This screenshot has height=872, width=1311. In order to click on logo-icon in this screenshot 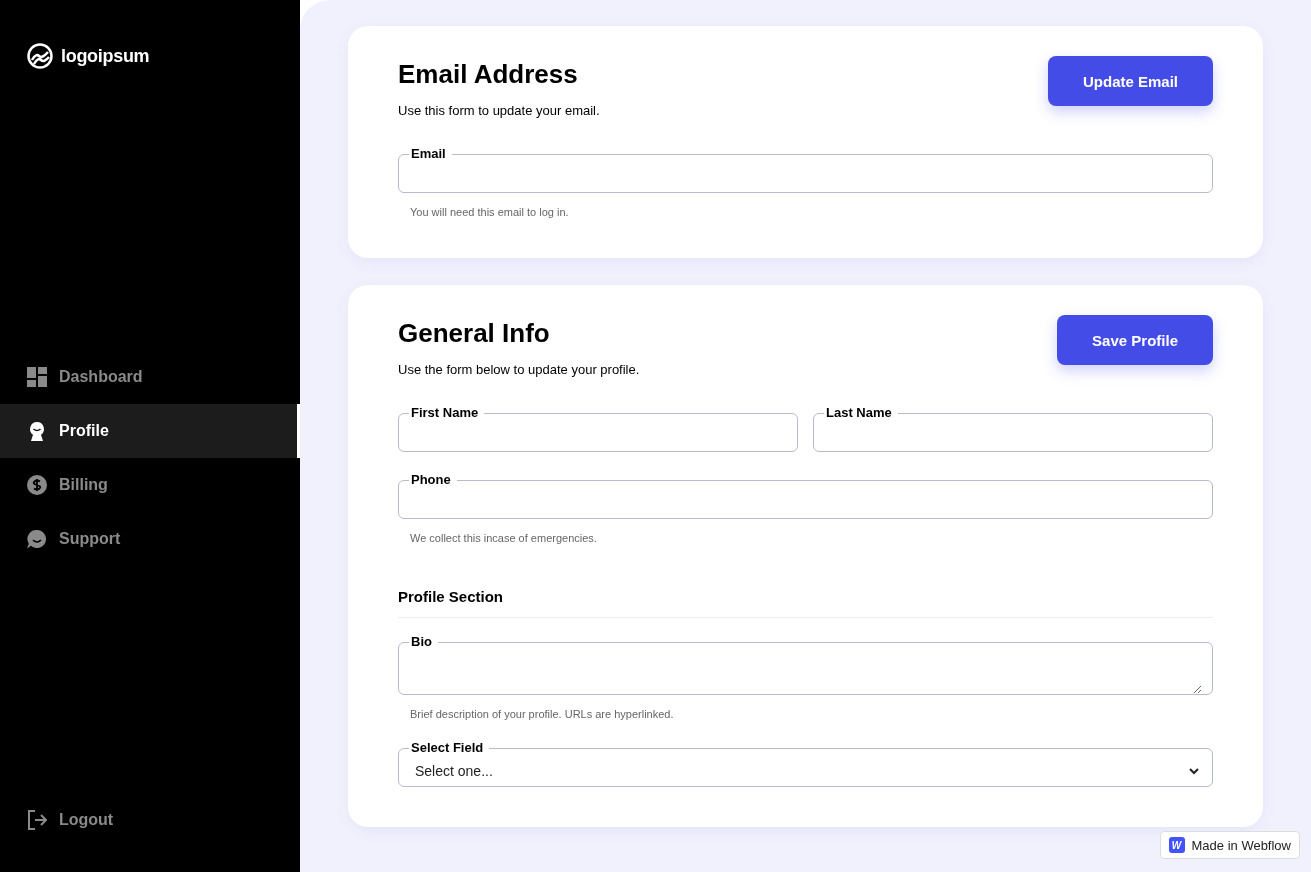, I will do `click(40, 56)`.